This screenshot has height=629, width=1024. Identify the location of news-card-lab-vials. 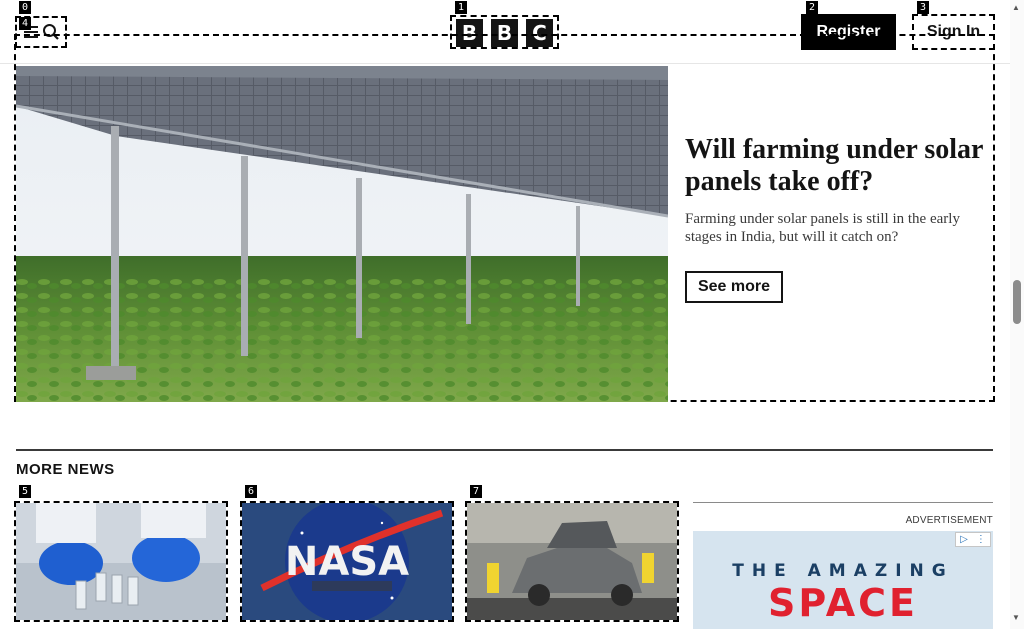
(121, 561).